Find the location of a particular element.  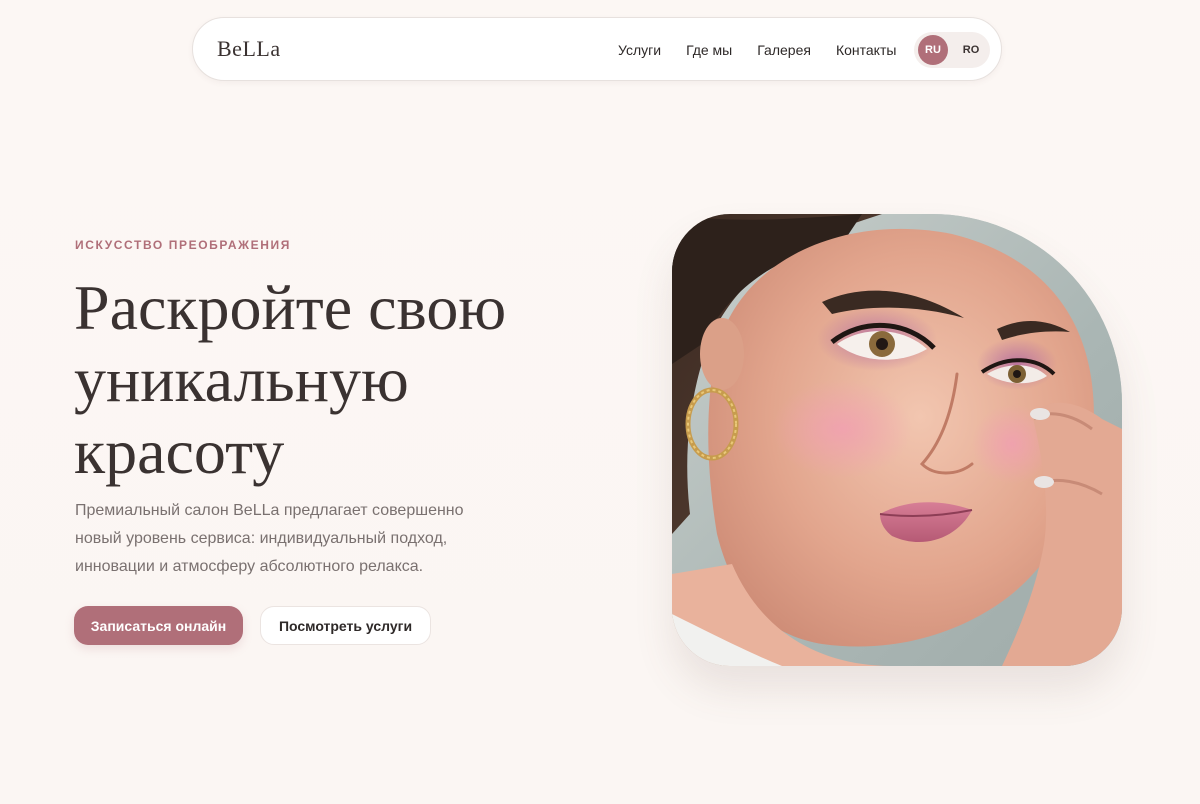

language-ru-button: RU is located at coordinates (933, 50).